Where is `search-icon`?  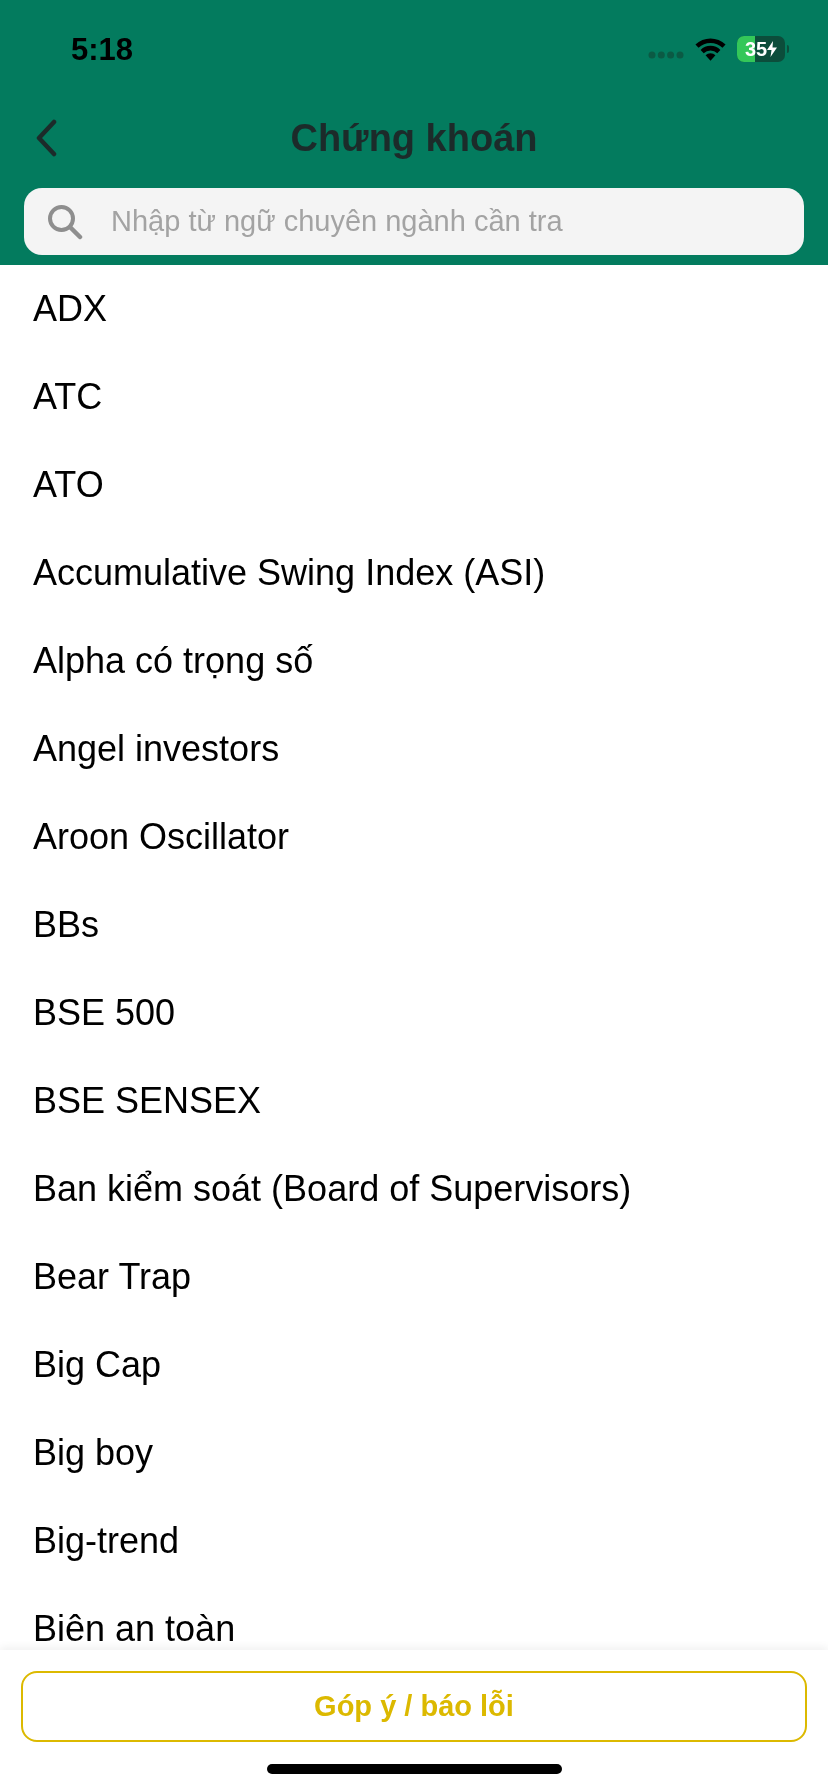 search-icon is located at coordinates (65, 222).